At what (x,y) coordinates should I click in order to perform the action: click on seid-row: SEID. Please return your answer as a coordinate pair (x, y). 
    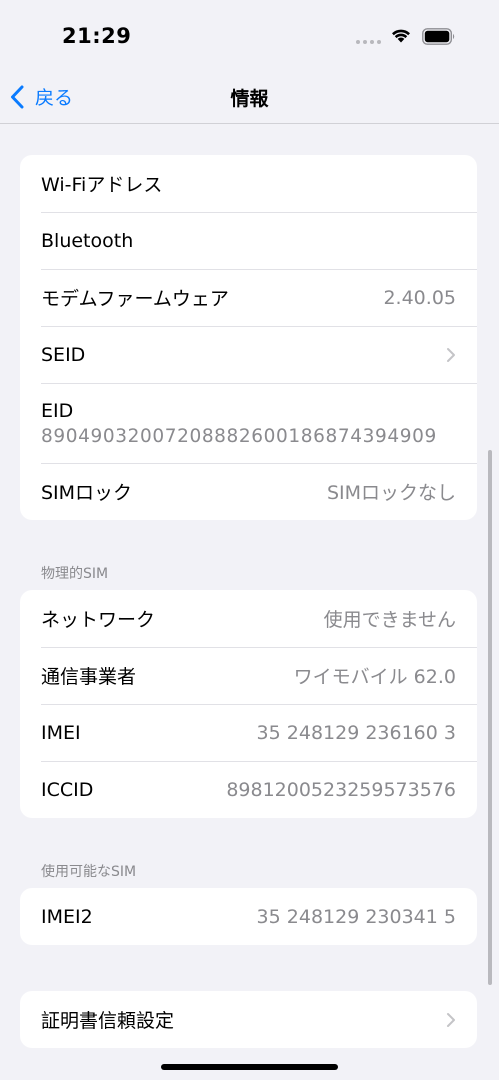
    Looking at the image, I should click on (248, 354).